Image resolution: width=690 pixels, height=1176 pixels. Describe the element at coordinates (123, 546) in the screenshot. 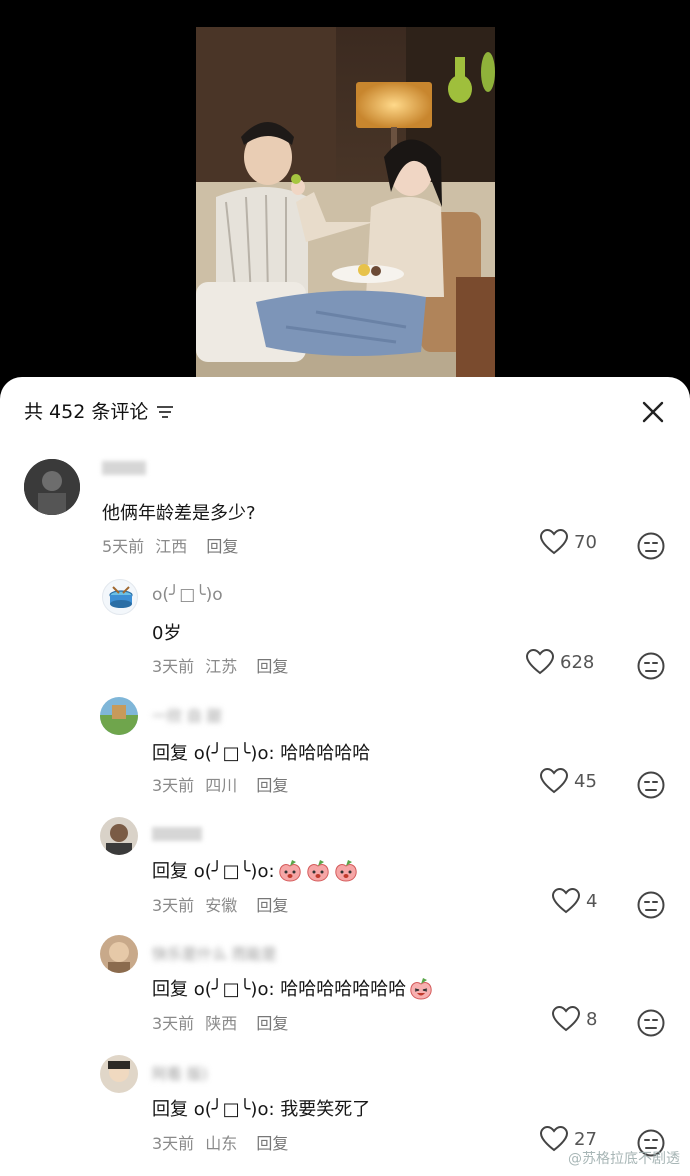

I see `comment-time: 5天前` at that location.